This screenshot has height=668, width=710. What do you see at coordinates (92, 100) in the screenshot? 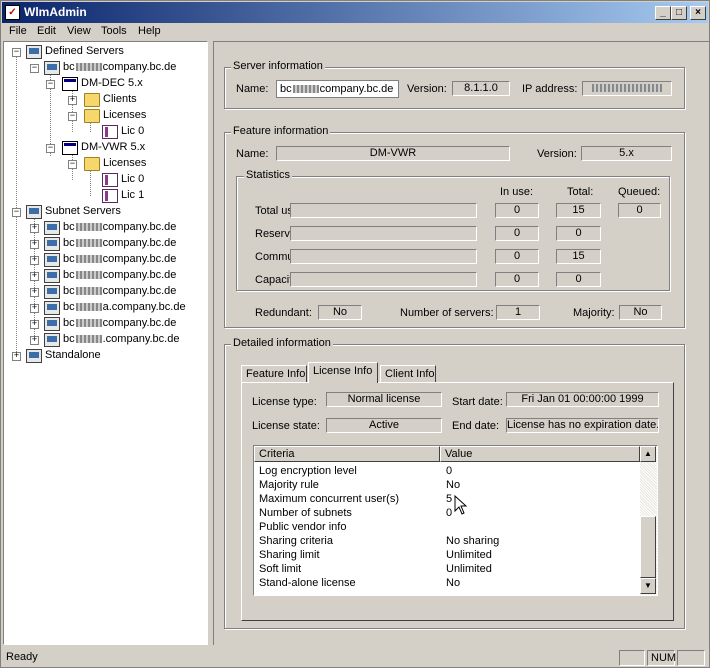
I see `folder-icon` at bounding box center [92, 100].